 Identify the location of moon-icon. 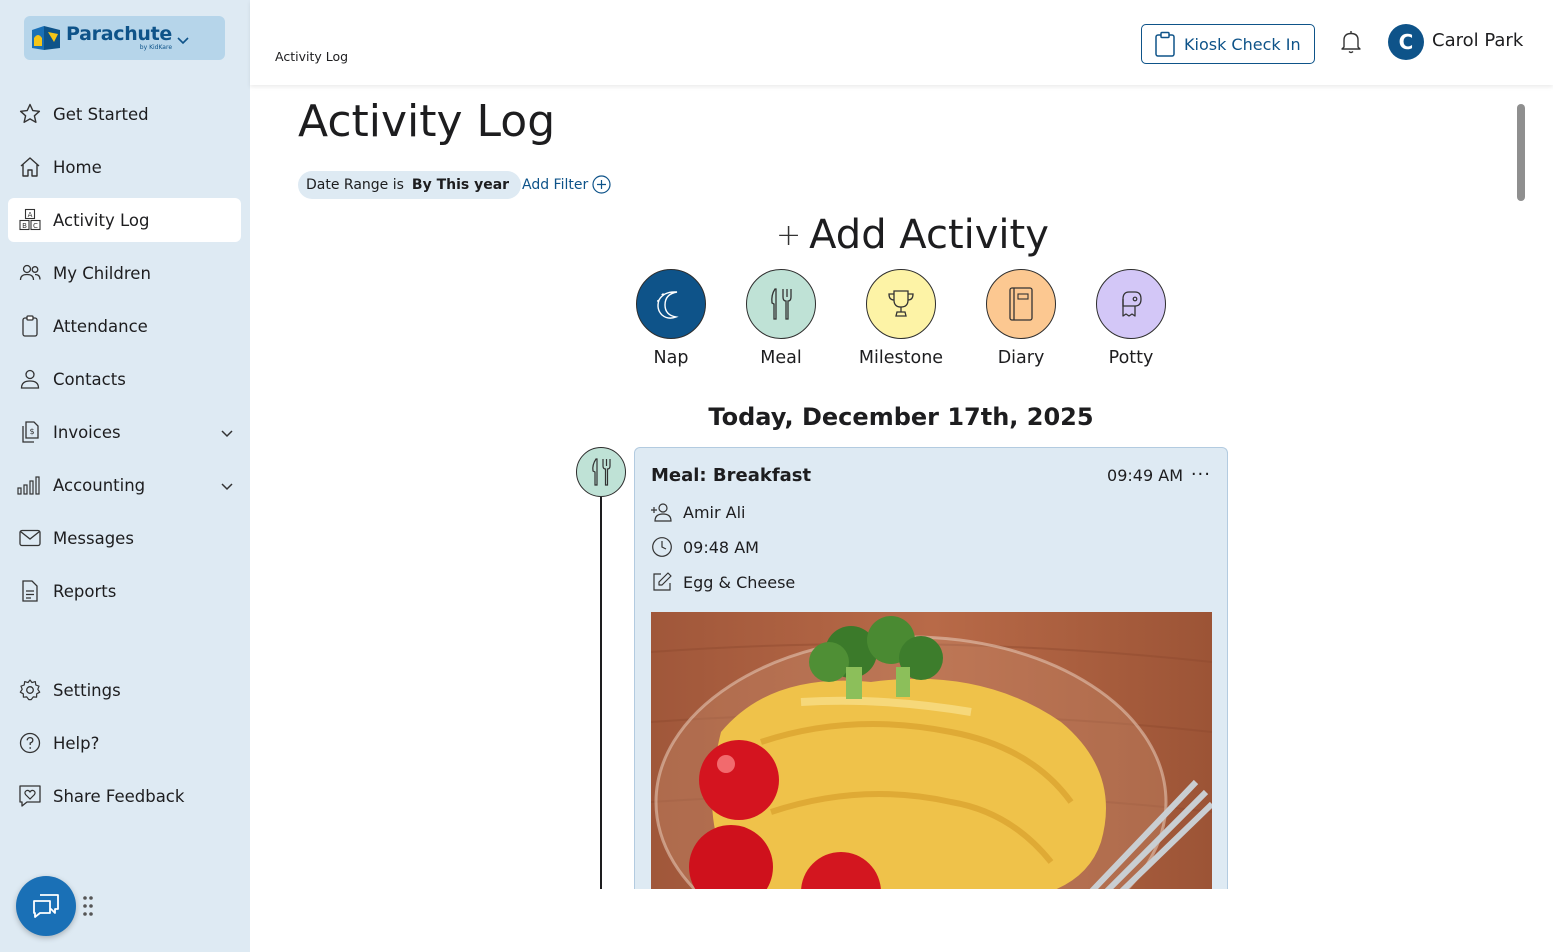
(671, 304).